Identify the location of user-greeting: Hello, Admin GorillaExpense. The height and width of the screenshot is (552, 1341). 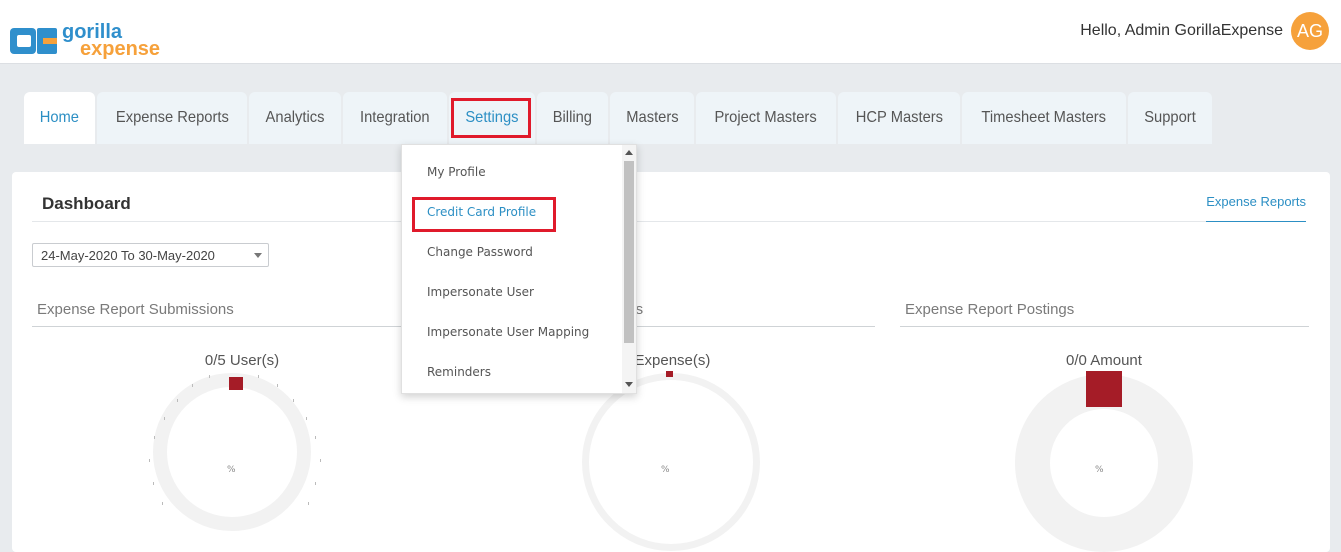
(1181, 30).